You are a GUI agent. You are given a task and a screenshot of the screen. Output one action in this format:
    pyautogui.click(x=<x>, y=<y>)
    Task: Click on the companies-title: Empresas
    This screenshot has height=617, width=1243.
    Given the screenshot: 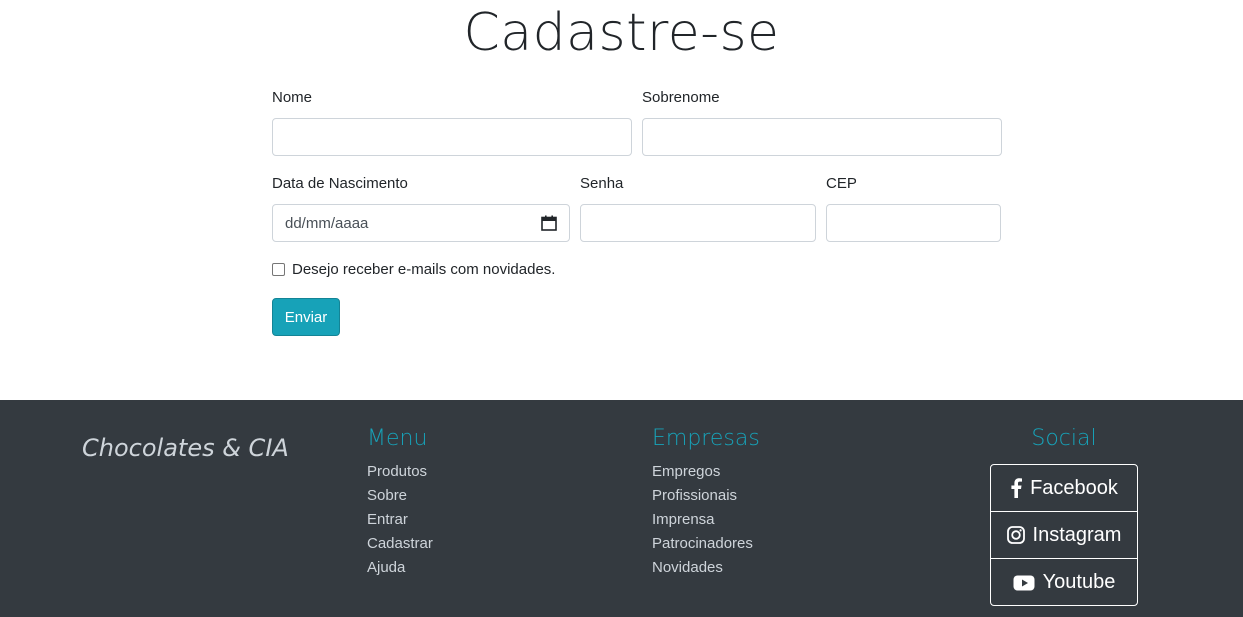 What is the action you would take?
    pyautogui.click(x=706, y=438)
    